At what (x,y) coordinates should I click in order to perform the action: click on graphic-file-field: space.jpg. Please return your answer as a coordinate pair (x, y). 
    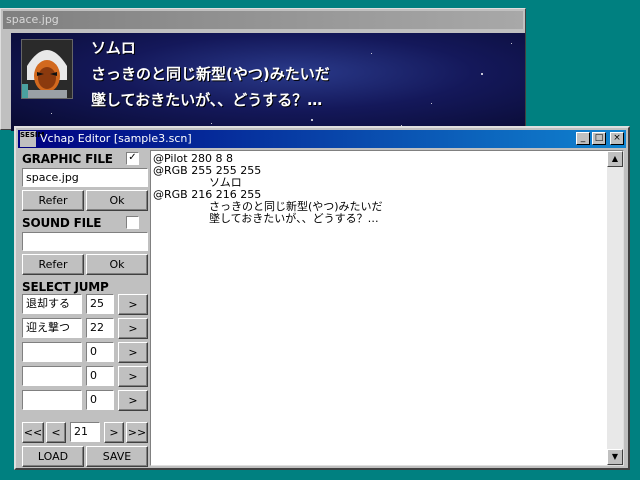
    Looking at the image, I should click on (85, 177).